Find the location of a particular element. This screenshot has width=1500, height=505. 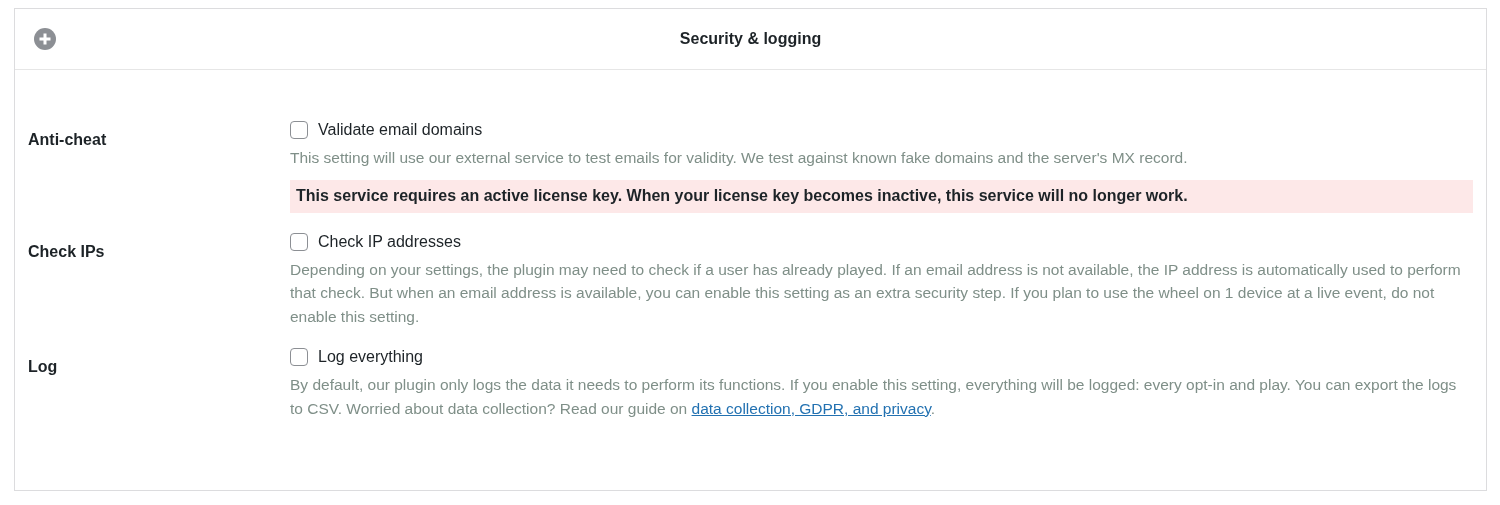

panel-title: Security & logging is located at coordinates (750, 39).